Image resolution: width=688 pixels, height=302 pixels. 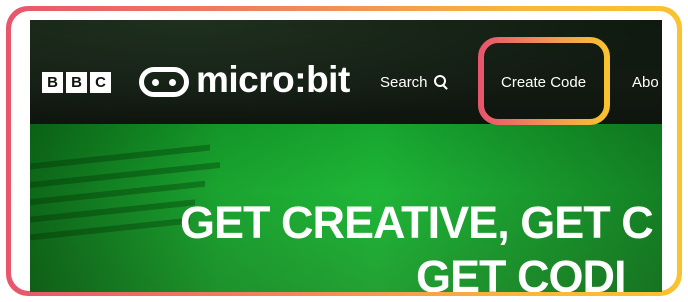 What do you see at coordinates (521, 271) in the screenshot?
I see `hero-subheadline: GET CODI` at bounding box center [521, 271].